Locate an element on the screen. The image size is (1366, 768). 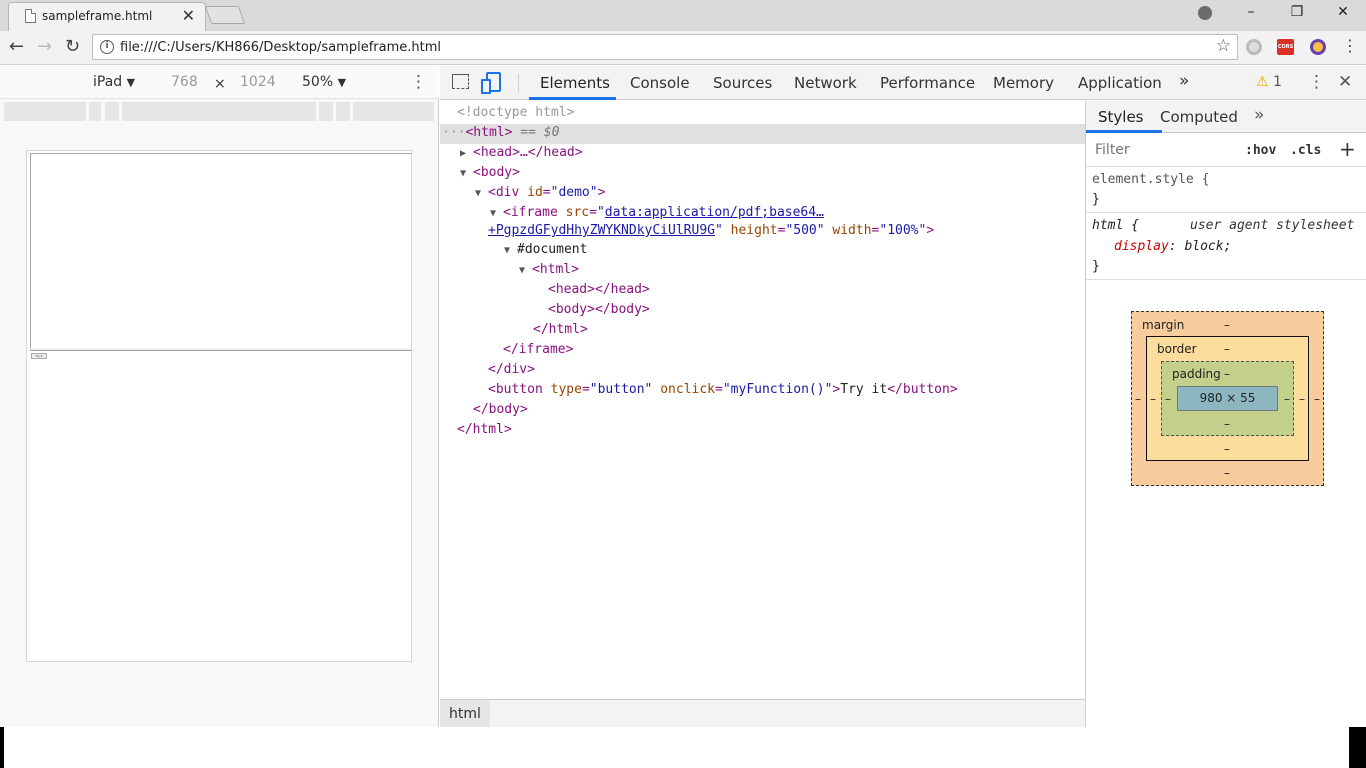
box-model-content: 980 × 55 is located at coordinates (1227, 398).